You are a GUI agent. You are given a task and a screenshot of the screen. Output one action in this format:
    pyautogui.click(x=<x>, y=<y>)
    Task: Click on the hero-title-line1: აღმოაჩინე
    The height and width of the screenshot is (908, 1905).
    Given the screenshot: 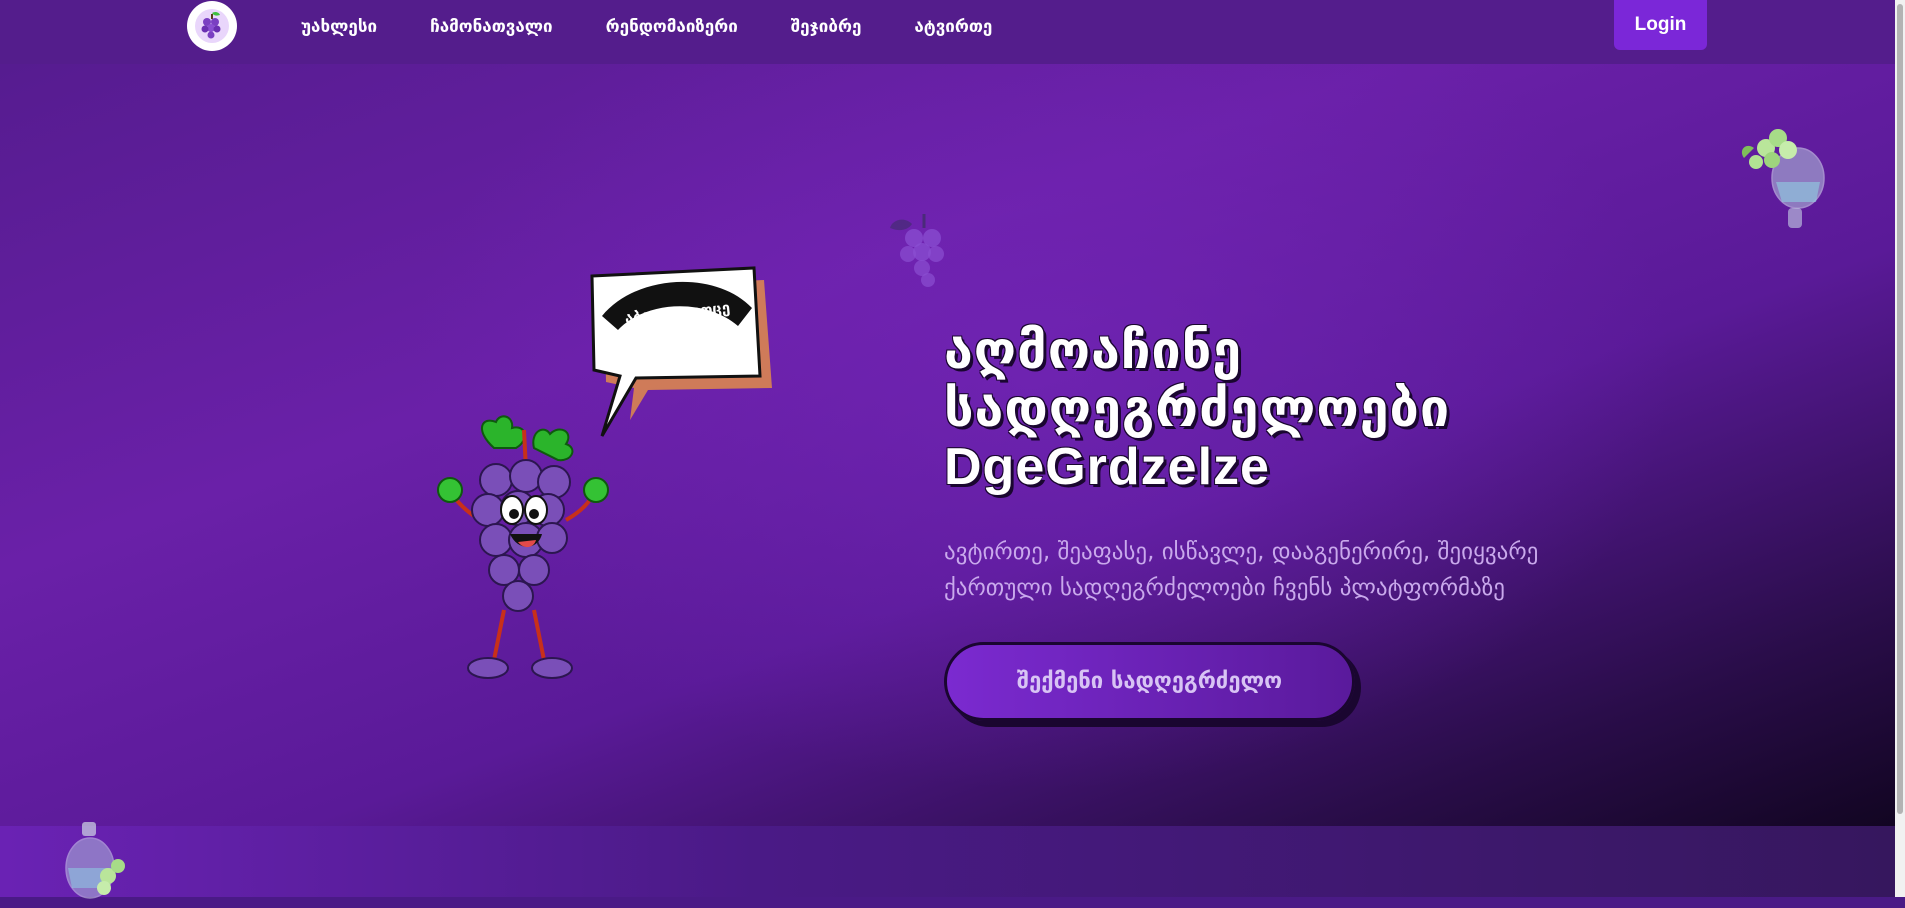 What is the action you would take?
    pyautogui.click(x=1093, y=351)
    